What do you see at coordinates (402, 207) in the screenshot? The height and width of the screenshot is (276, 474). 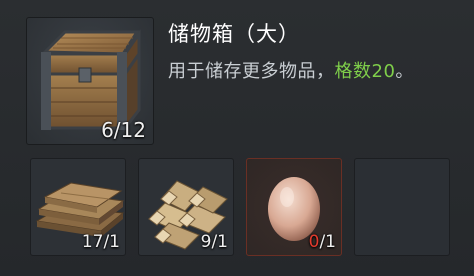 I see `ingredient-slot-empty` at bounding box center [402, 207].